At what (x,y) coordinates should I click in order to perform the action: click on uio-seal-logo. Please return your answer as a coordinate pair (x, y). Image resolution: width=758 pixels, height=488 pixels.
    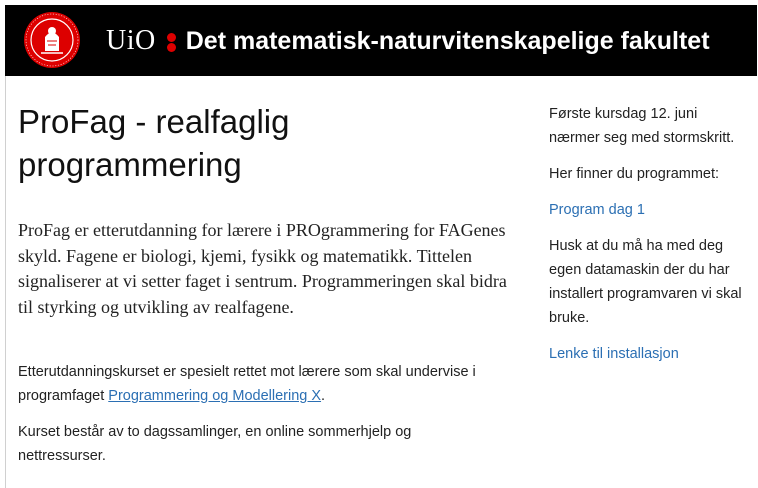
    Looking at the image, I should click on (52, 40).